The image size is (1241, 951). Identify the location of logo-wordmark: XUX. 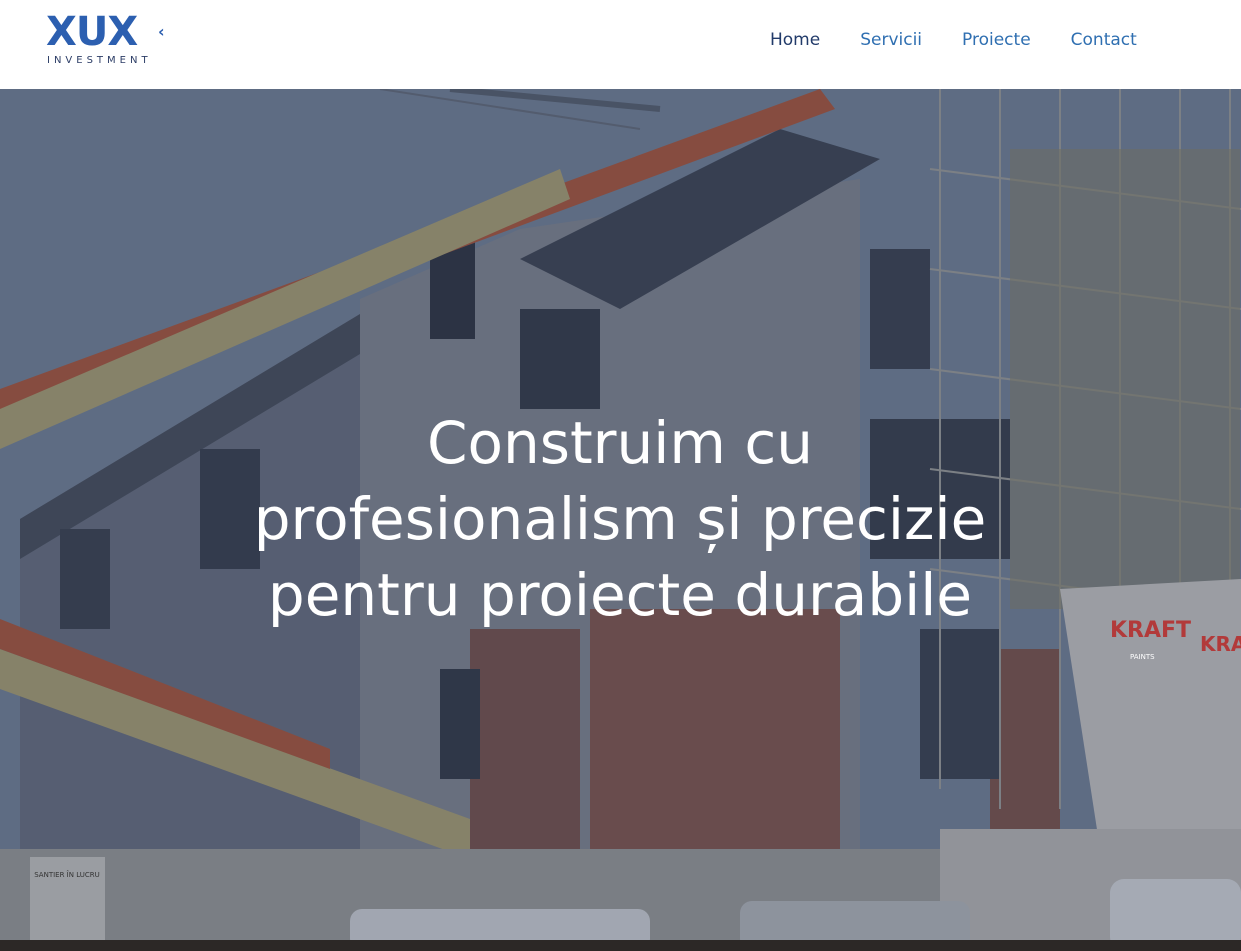
(92, 32).